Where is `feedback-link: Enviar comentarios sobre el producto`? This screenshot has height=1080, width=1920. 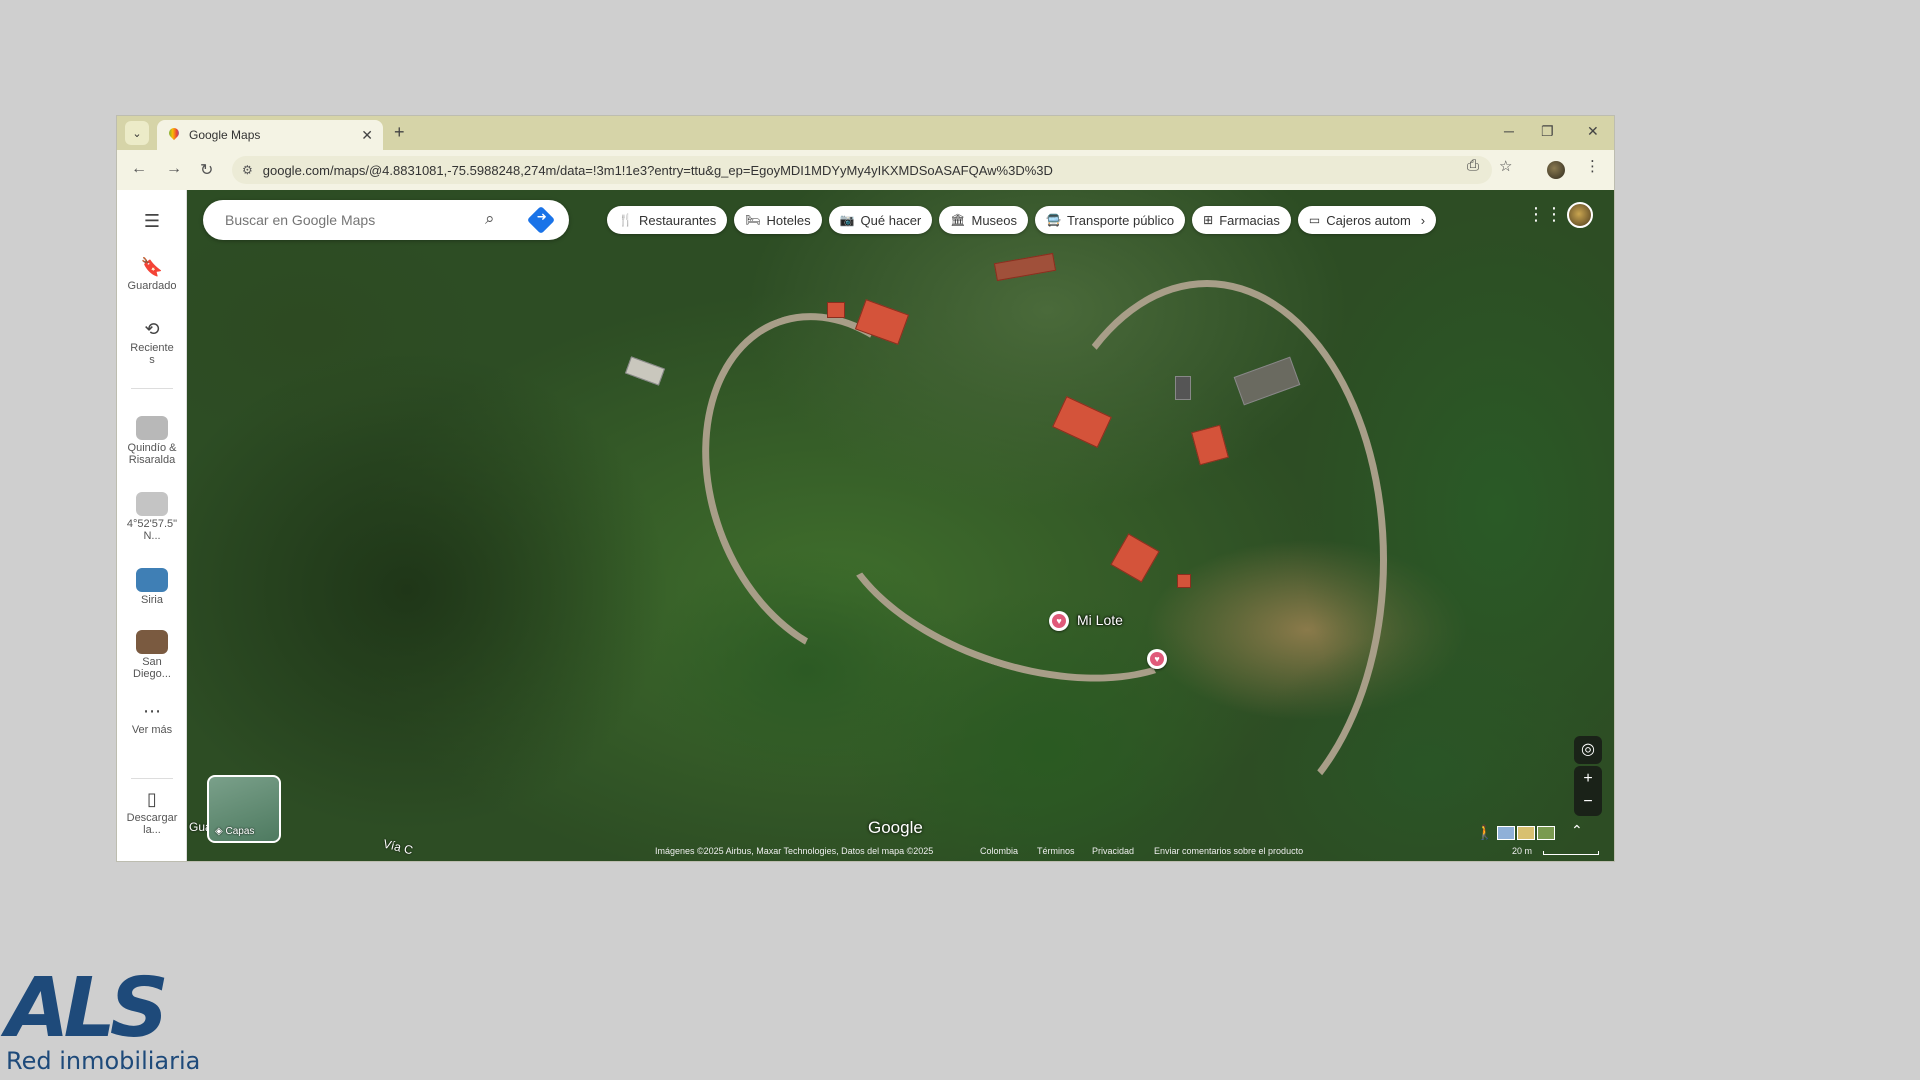 feedback-link: Enviar comentarios sobre el producto is located at coordinates (1228, 851).